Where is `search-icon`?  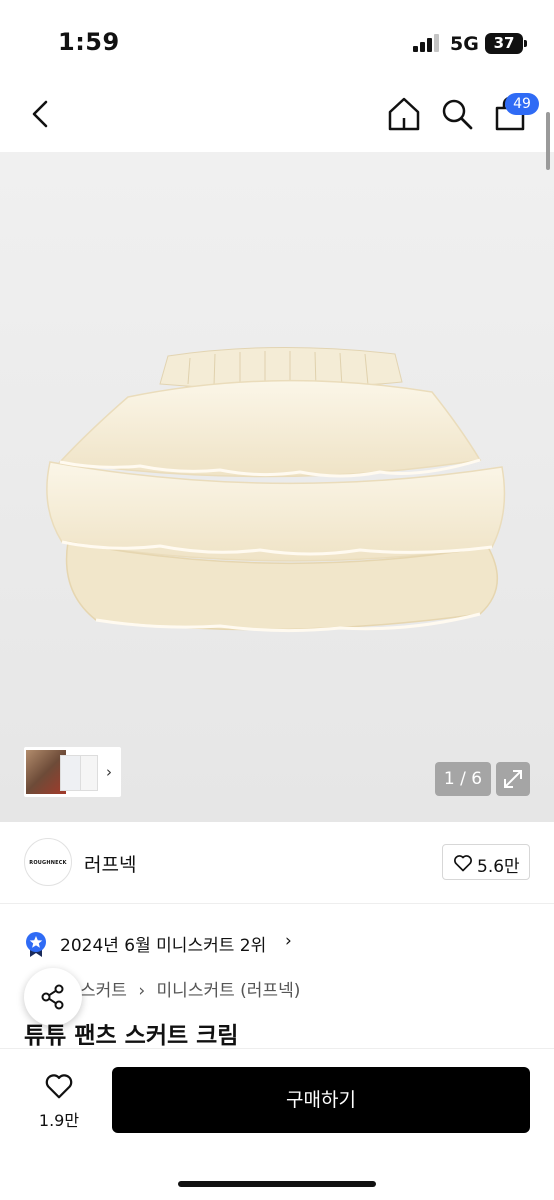
search-icon is located at coordinates (457, 114).